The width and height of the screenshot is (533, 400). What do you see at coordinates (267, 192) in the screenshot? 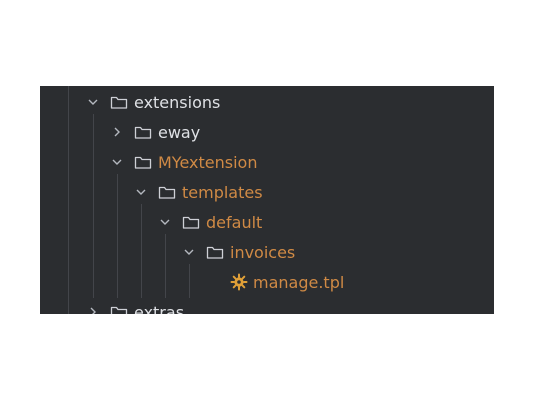
I see `tree-item-templates: templates` at bounding box center [267, 192].